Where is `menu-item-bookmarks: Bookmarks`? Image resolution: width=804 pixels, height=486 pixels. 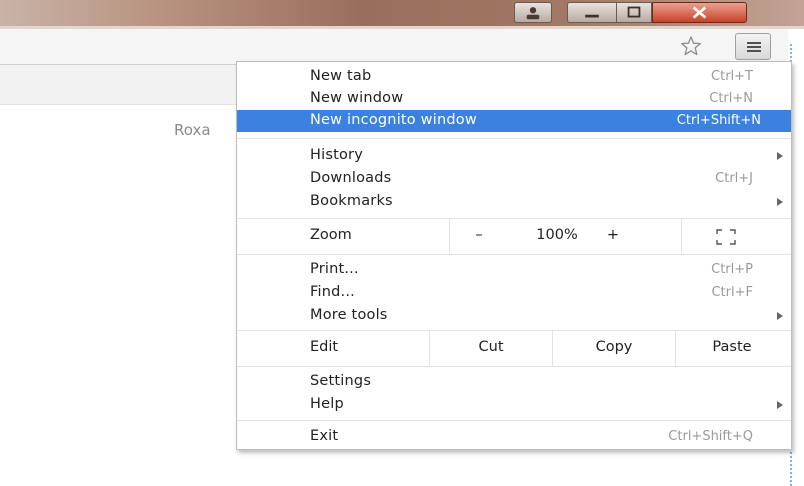 menu-item-bookmarks: Bookmarks is located at coordinates (514, 202).